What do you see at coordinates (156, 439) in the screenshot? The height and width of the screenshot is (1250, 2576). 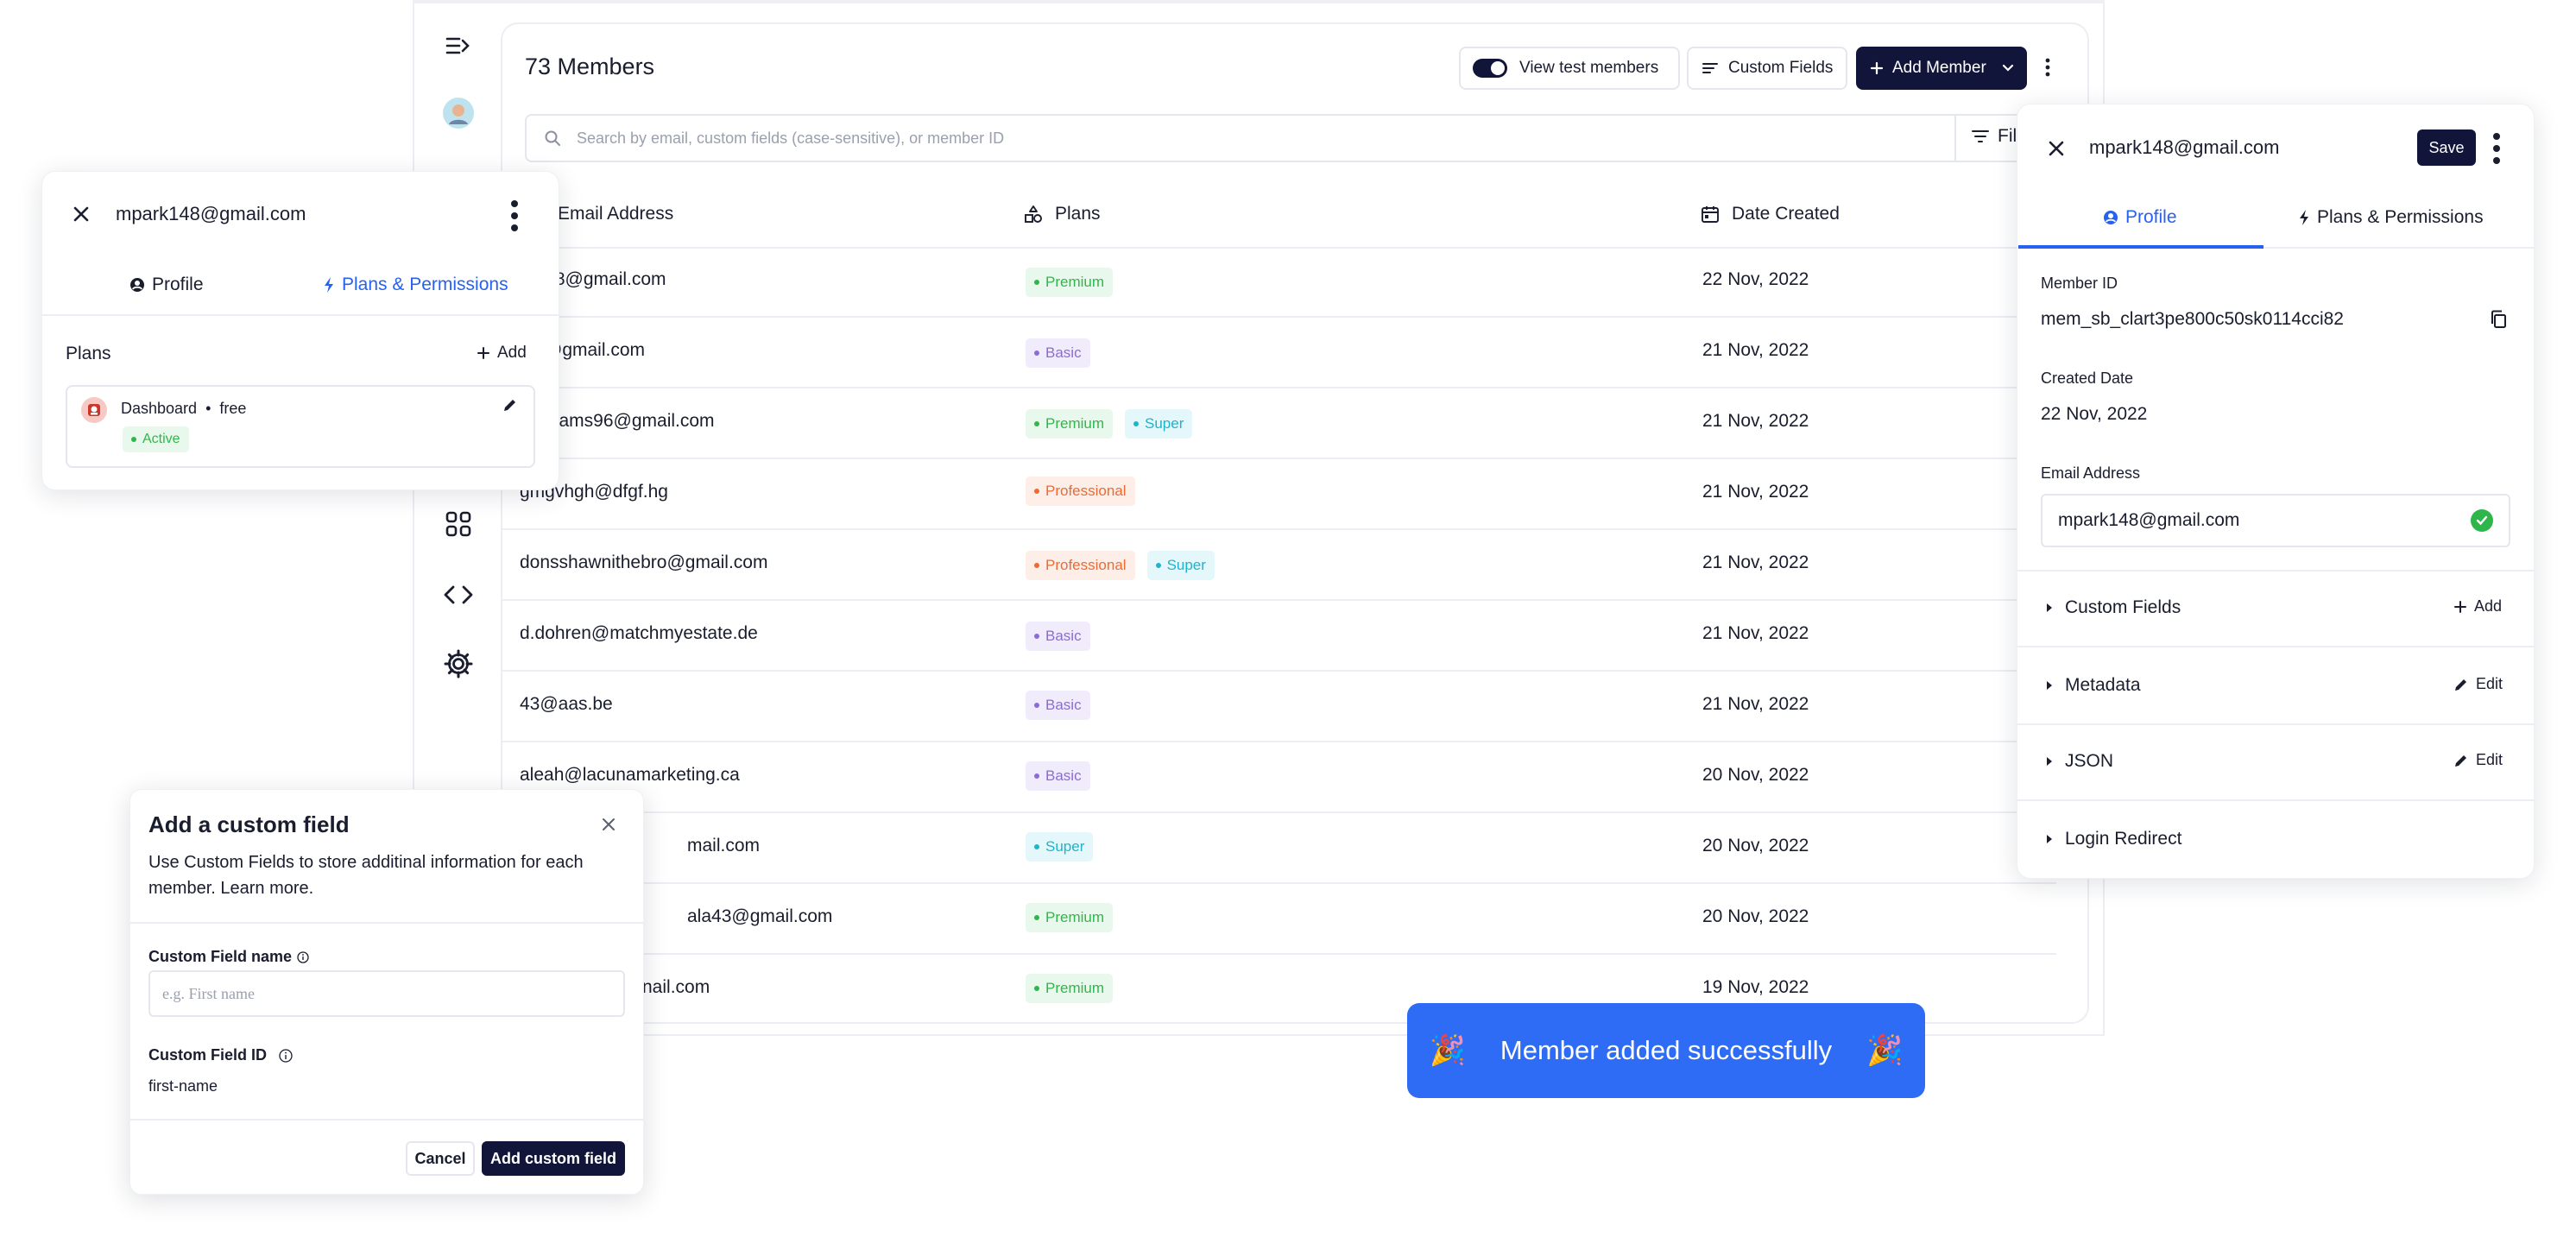 I see `status-badge: Active` at bounding box center [156, 439].